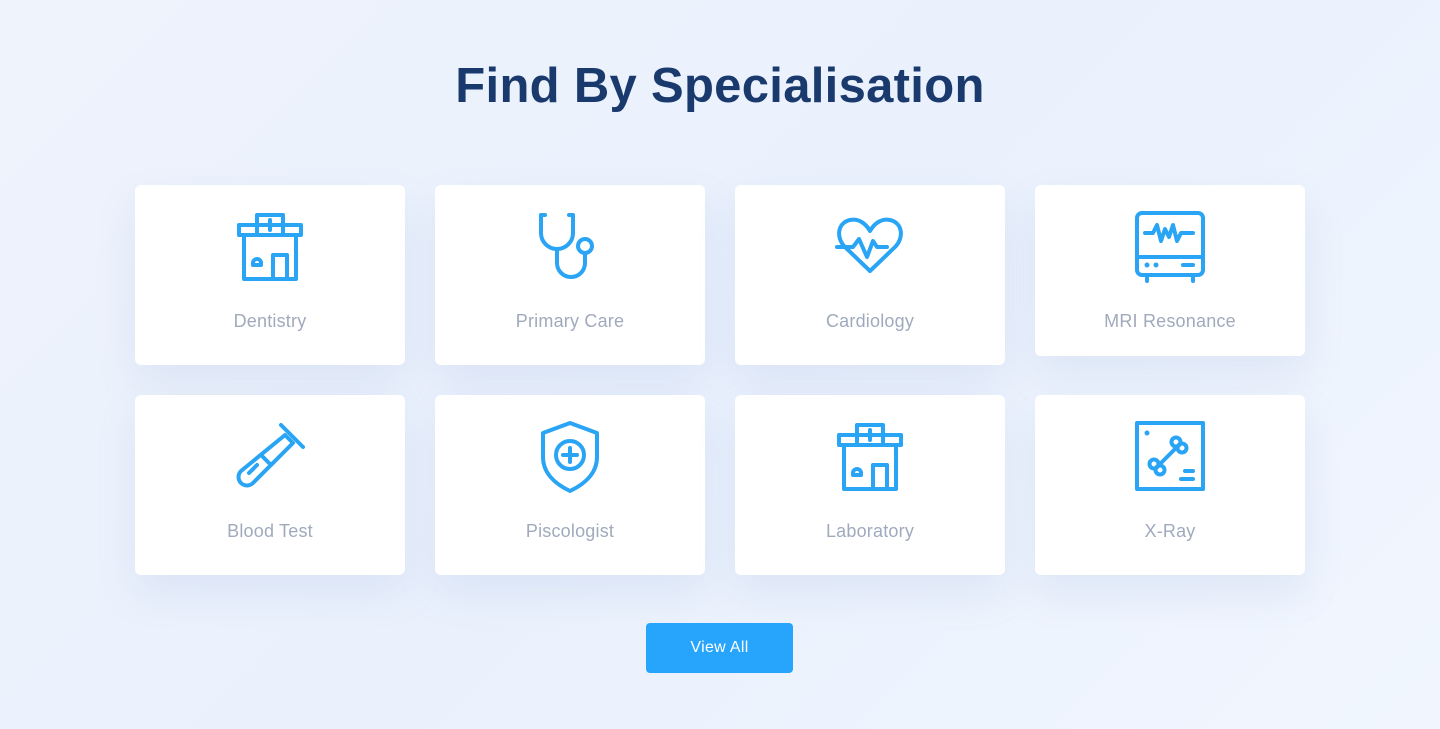  I want to click on heartbeat-icon, so click(870, 247).